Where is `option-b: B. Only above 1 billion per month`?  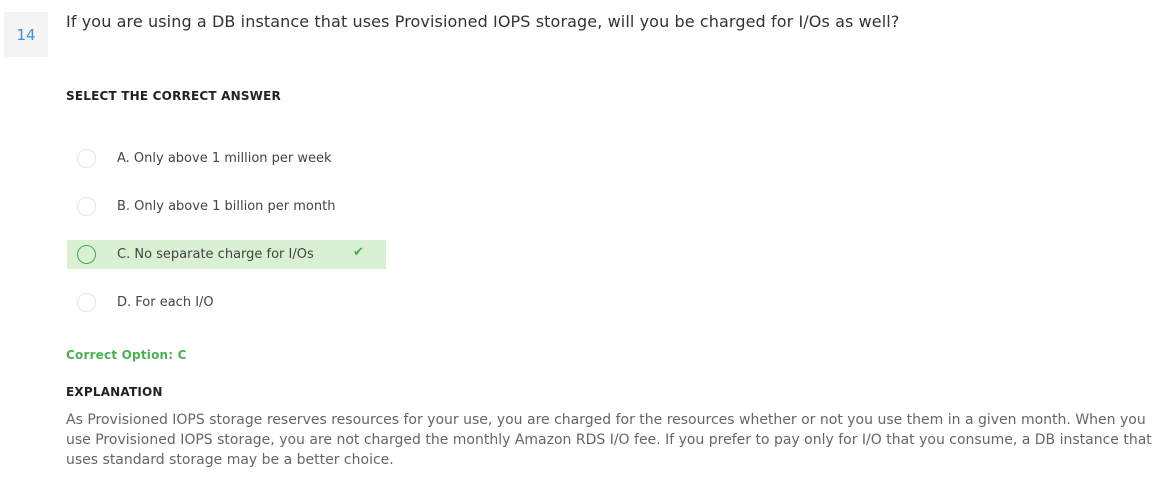 option-b: B. Only above 1 billion per month is located at coordinates (226, 206).